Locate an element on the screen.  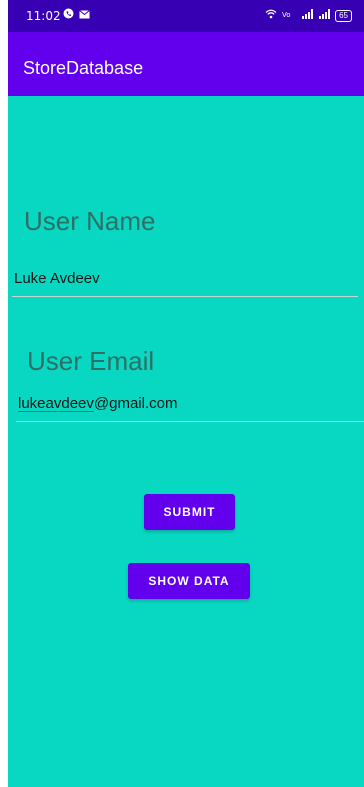
system-icons: Vo 65 is located at coordinates (308, 15).